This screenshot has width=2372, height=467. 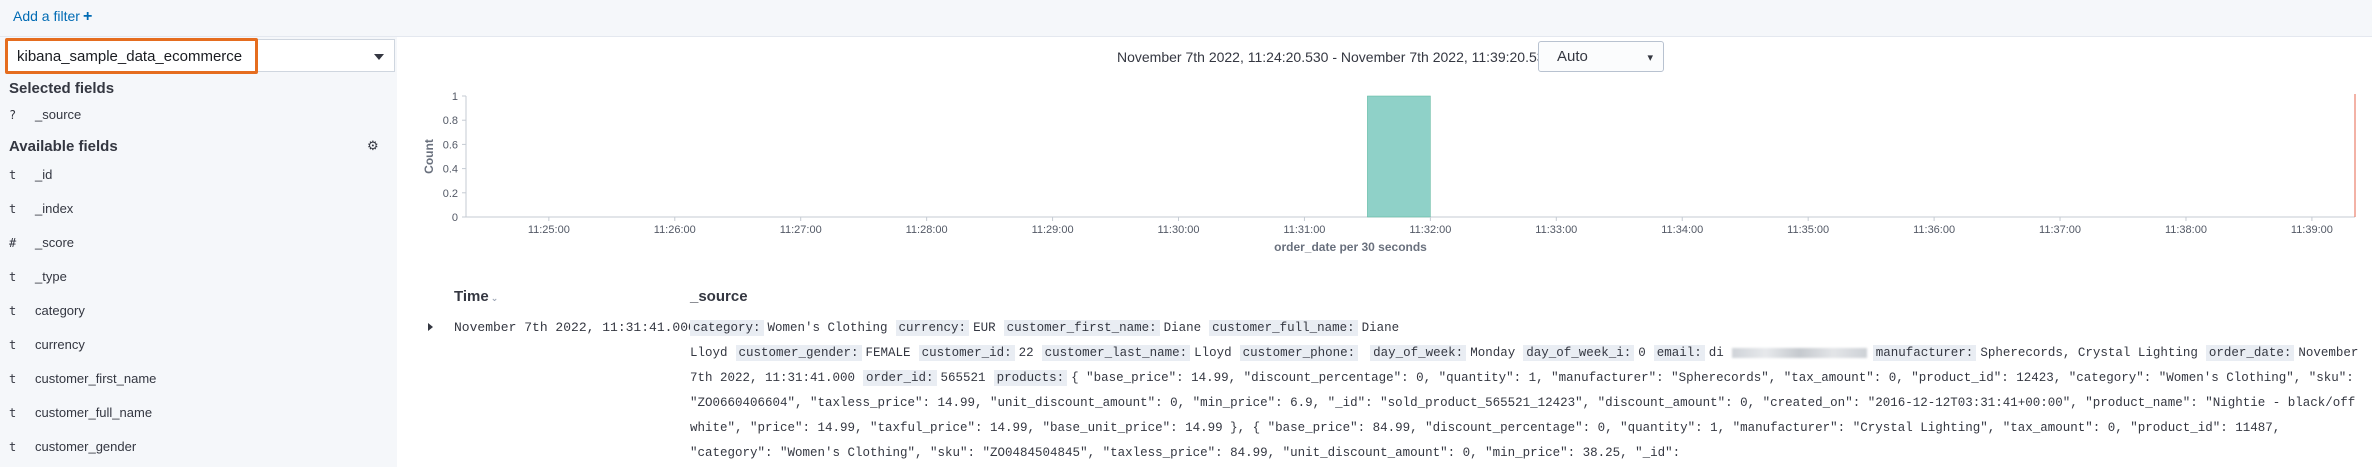 I want to click on x-tick-label: 11:27:00, so click(x=801, y=230).